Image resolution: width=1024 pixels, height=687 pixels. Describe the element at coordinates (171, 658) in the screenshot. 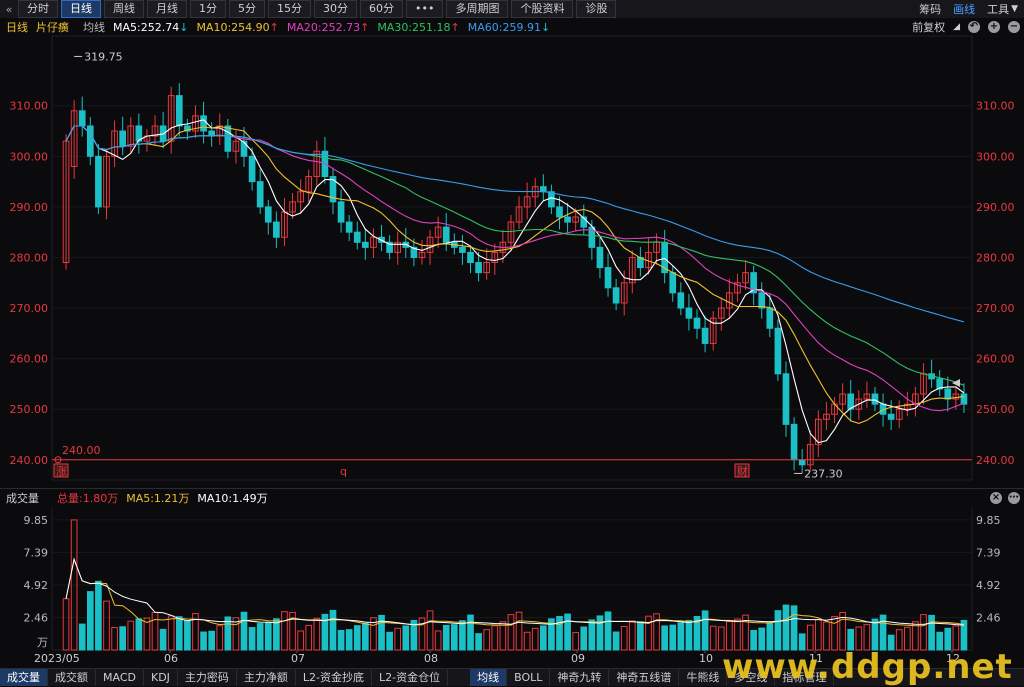

I see `date-tick-label: 06` at that location.